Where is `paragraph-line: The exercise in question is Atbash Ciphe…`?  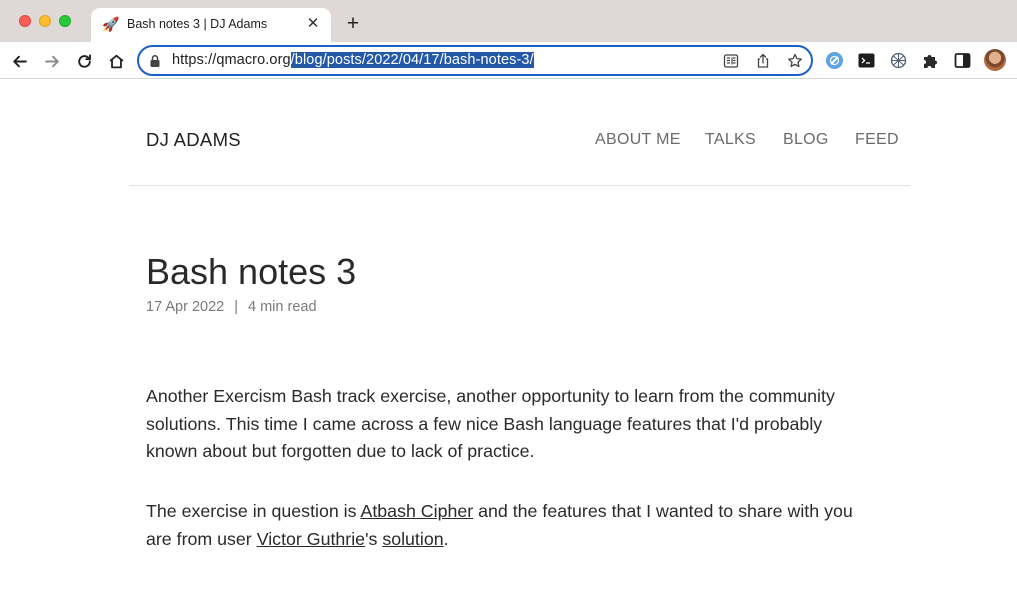 paragraph-line: The exercise in question is Atbash Ciphe… is located at coordinates (516, 512).